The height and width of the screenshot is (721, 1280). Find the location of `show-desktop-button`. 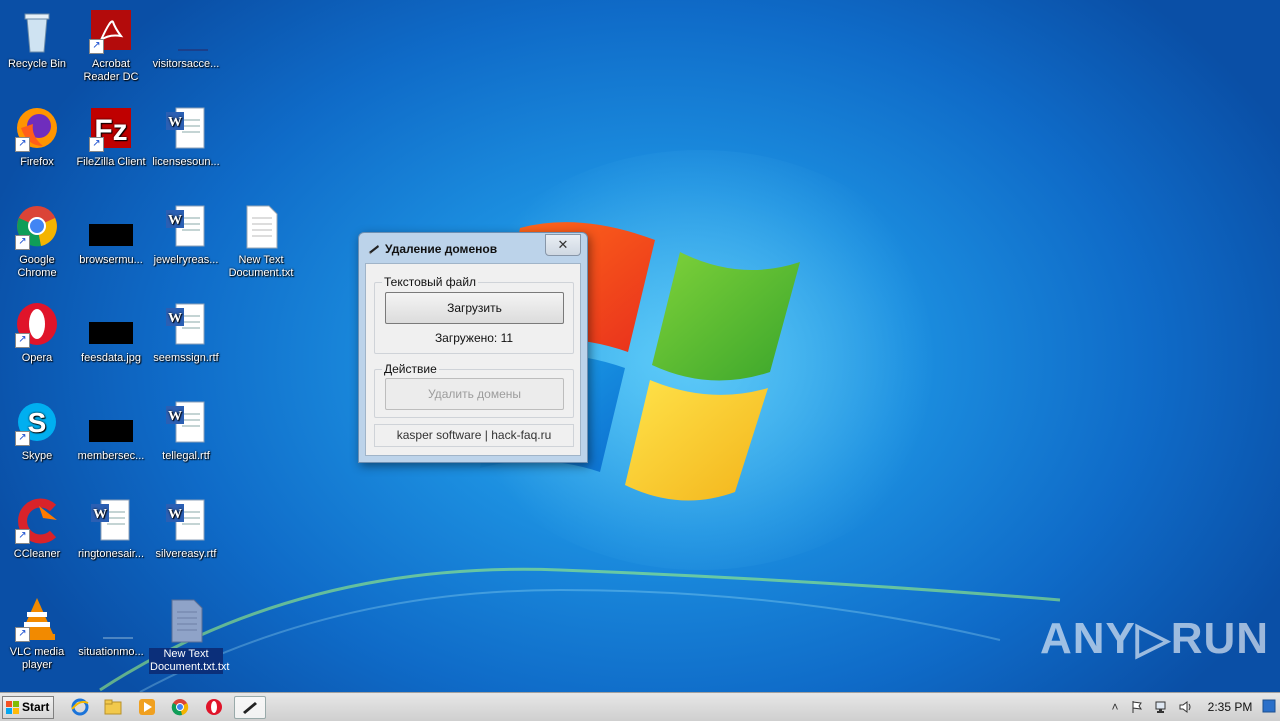

show-desktop-button is located at coordinates (1269, 706).